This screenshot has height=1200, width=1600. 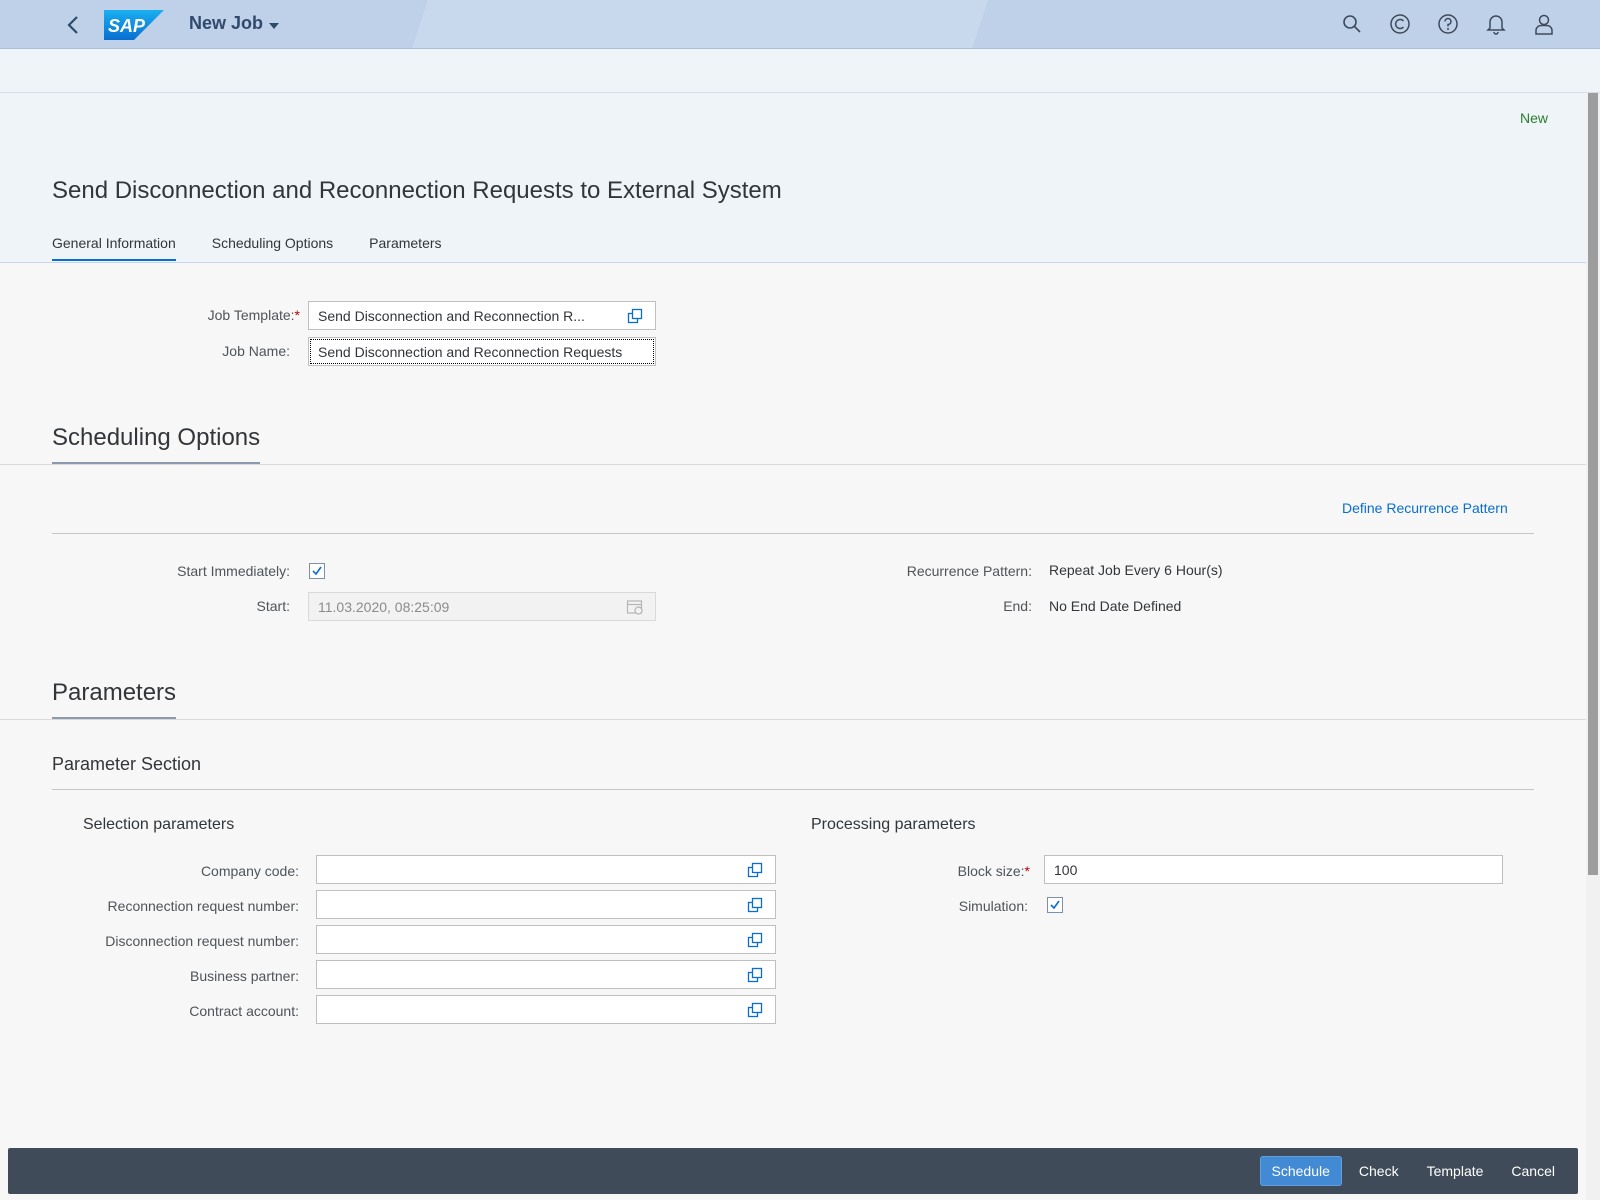 I want to click on caret-down-icon, so click(x=274, y=23).